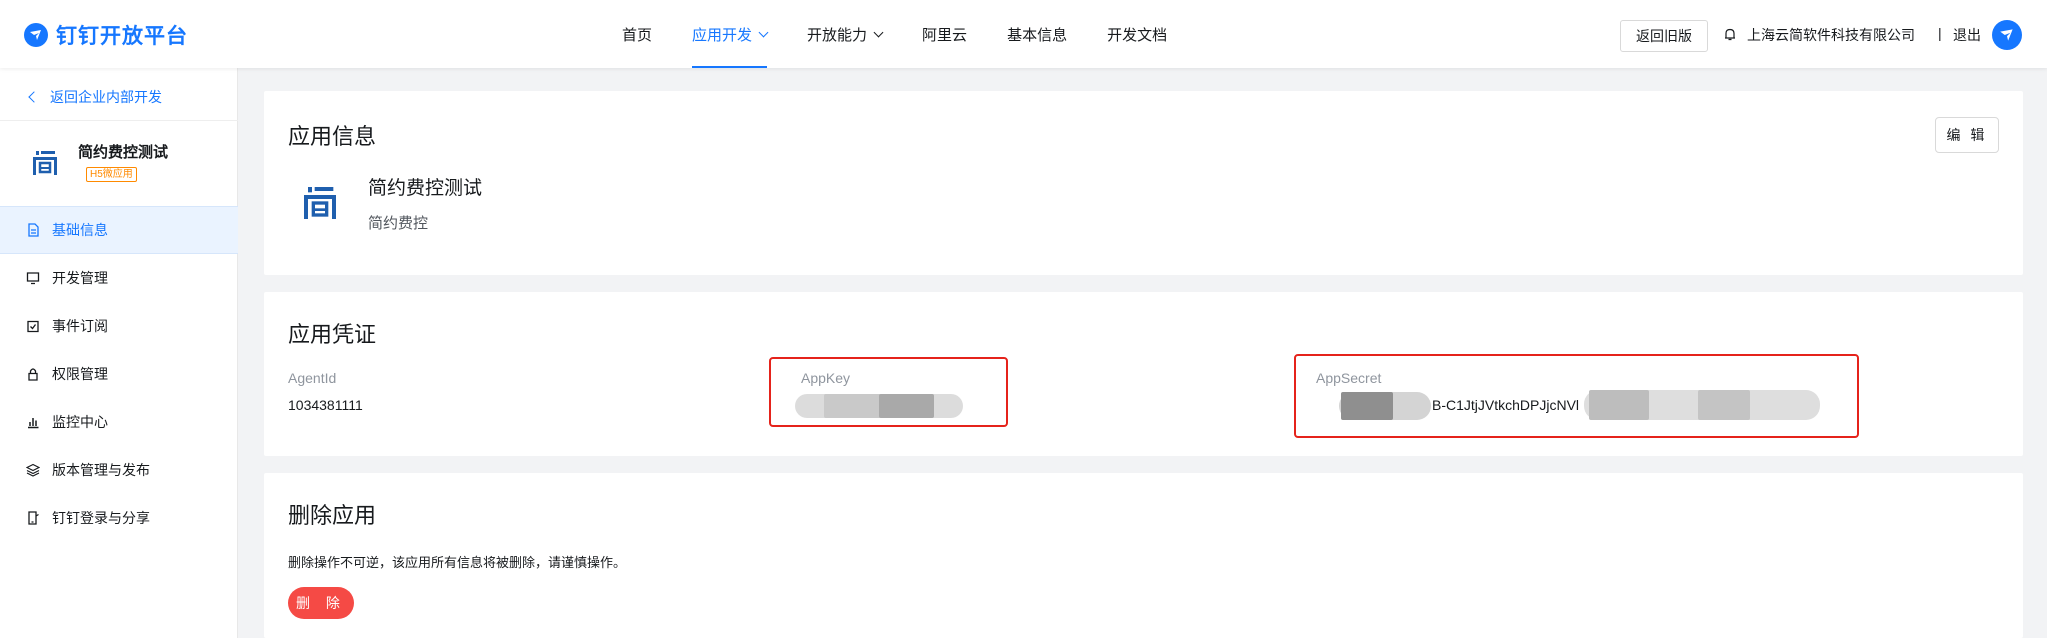  Describe the element at coordinates (119, 120) in the screenshot. I see `divider` at that location.